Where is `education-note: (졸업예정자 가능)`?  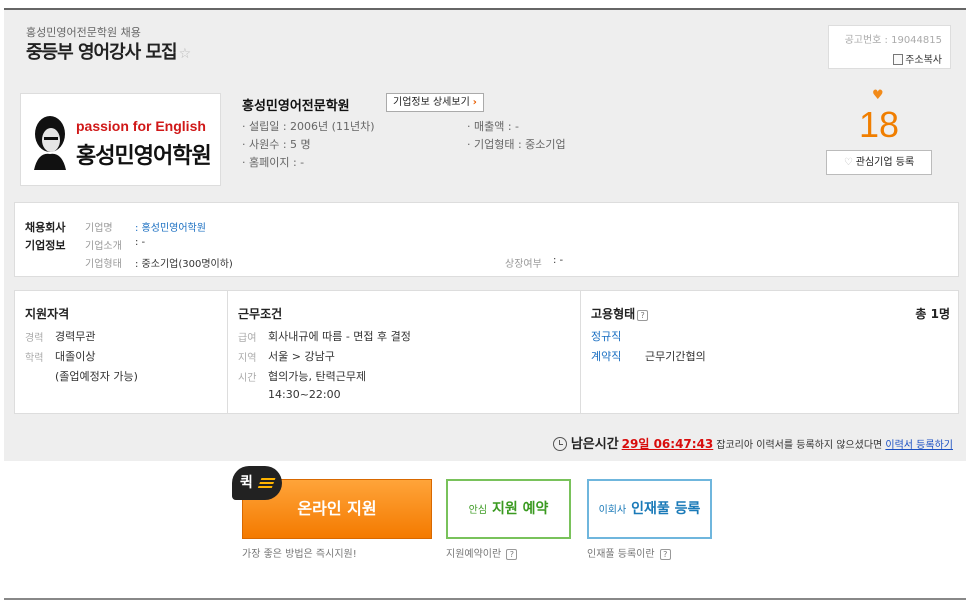
education-note: (졸업예정자 가능) is located at coordinates (96, 376).